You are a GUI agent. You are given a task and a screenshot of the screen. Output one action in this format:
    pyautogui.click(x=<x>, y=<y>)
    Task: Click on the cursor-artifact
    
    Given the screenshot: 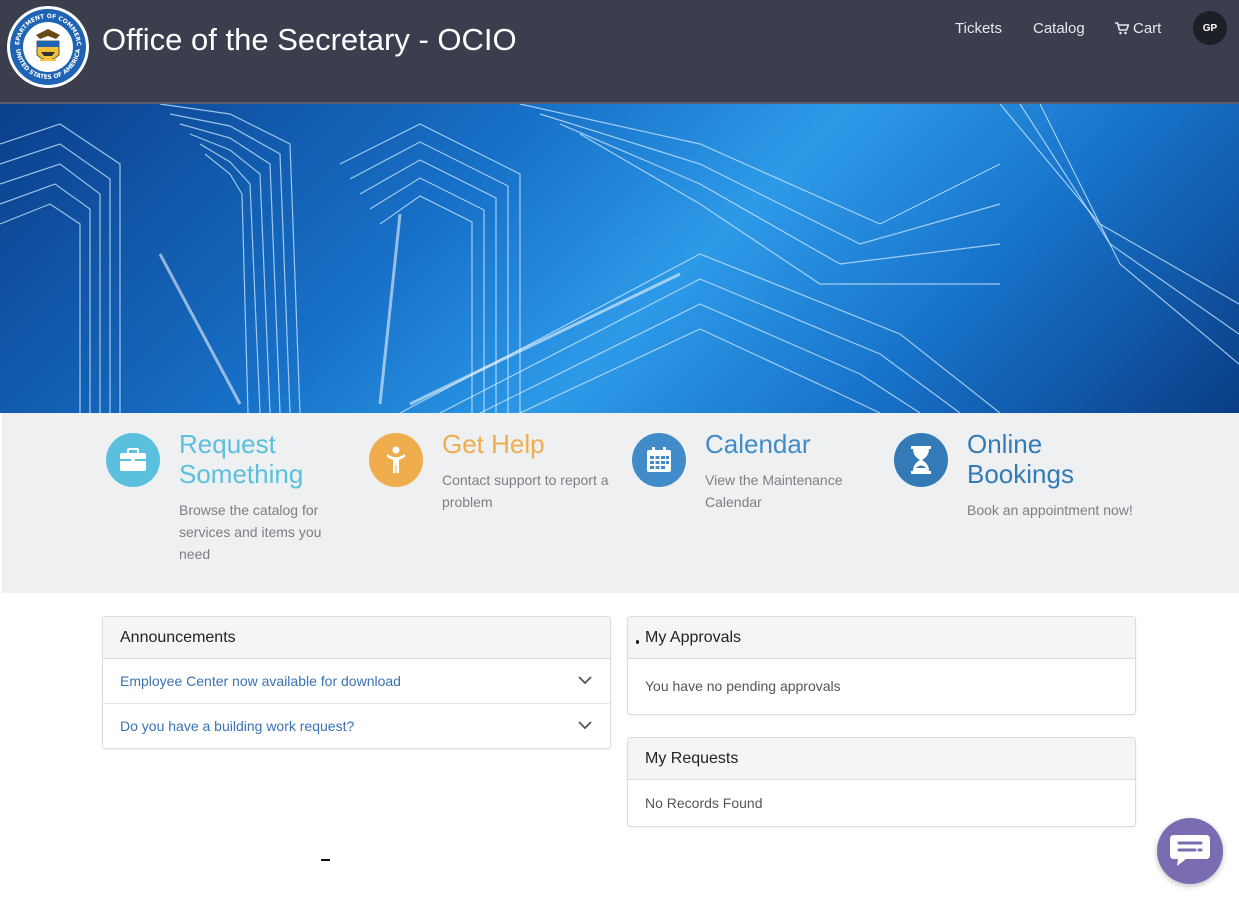 What is the action you would take?
    pyautogui.click(x=637, y=642)
    